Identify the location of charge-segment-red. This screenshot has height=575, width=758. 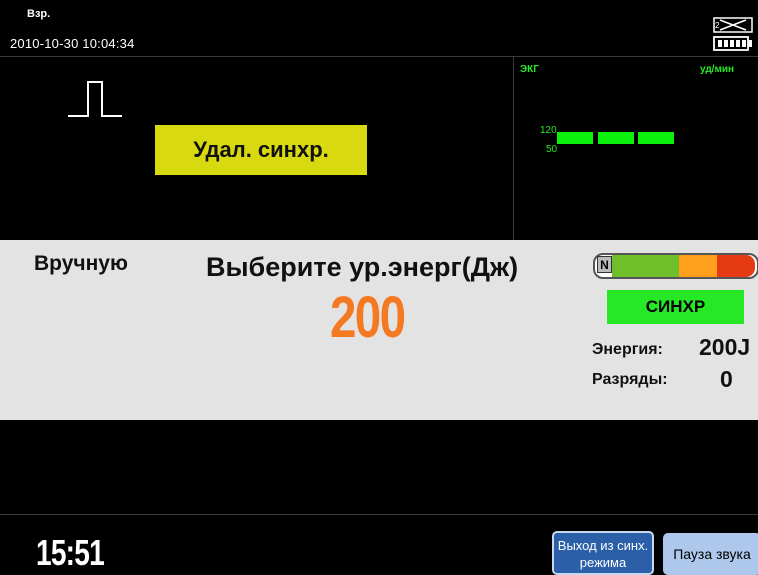
(736, 266).